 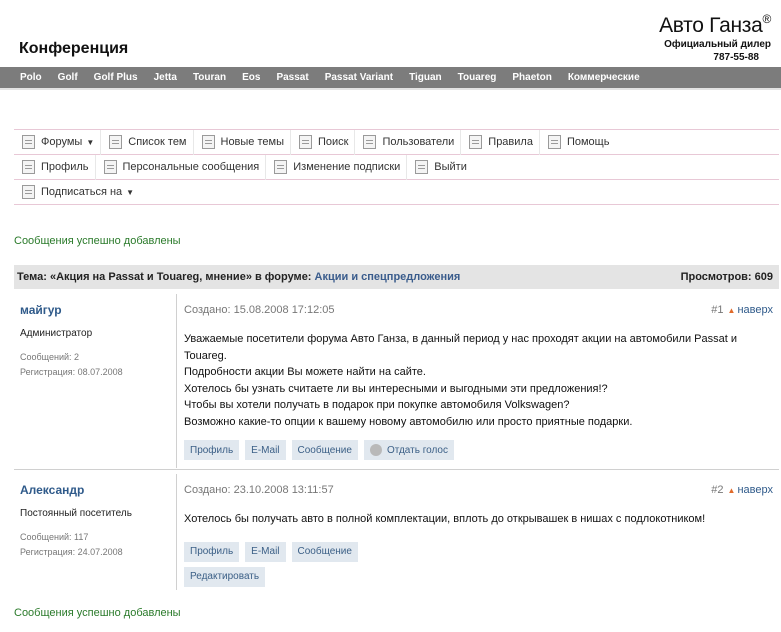 What do you see at coordinates (68, 77) in the screenshot?
I see `model-link-golf: Golf` at bounding box center [68, 77].